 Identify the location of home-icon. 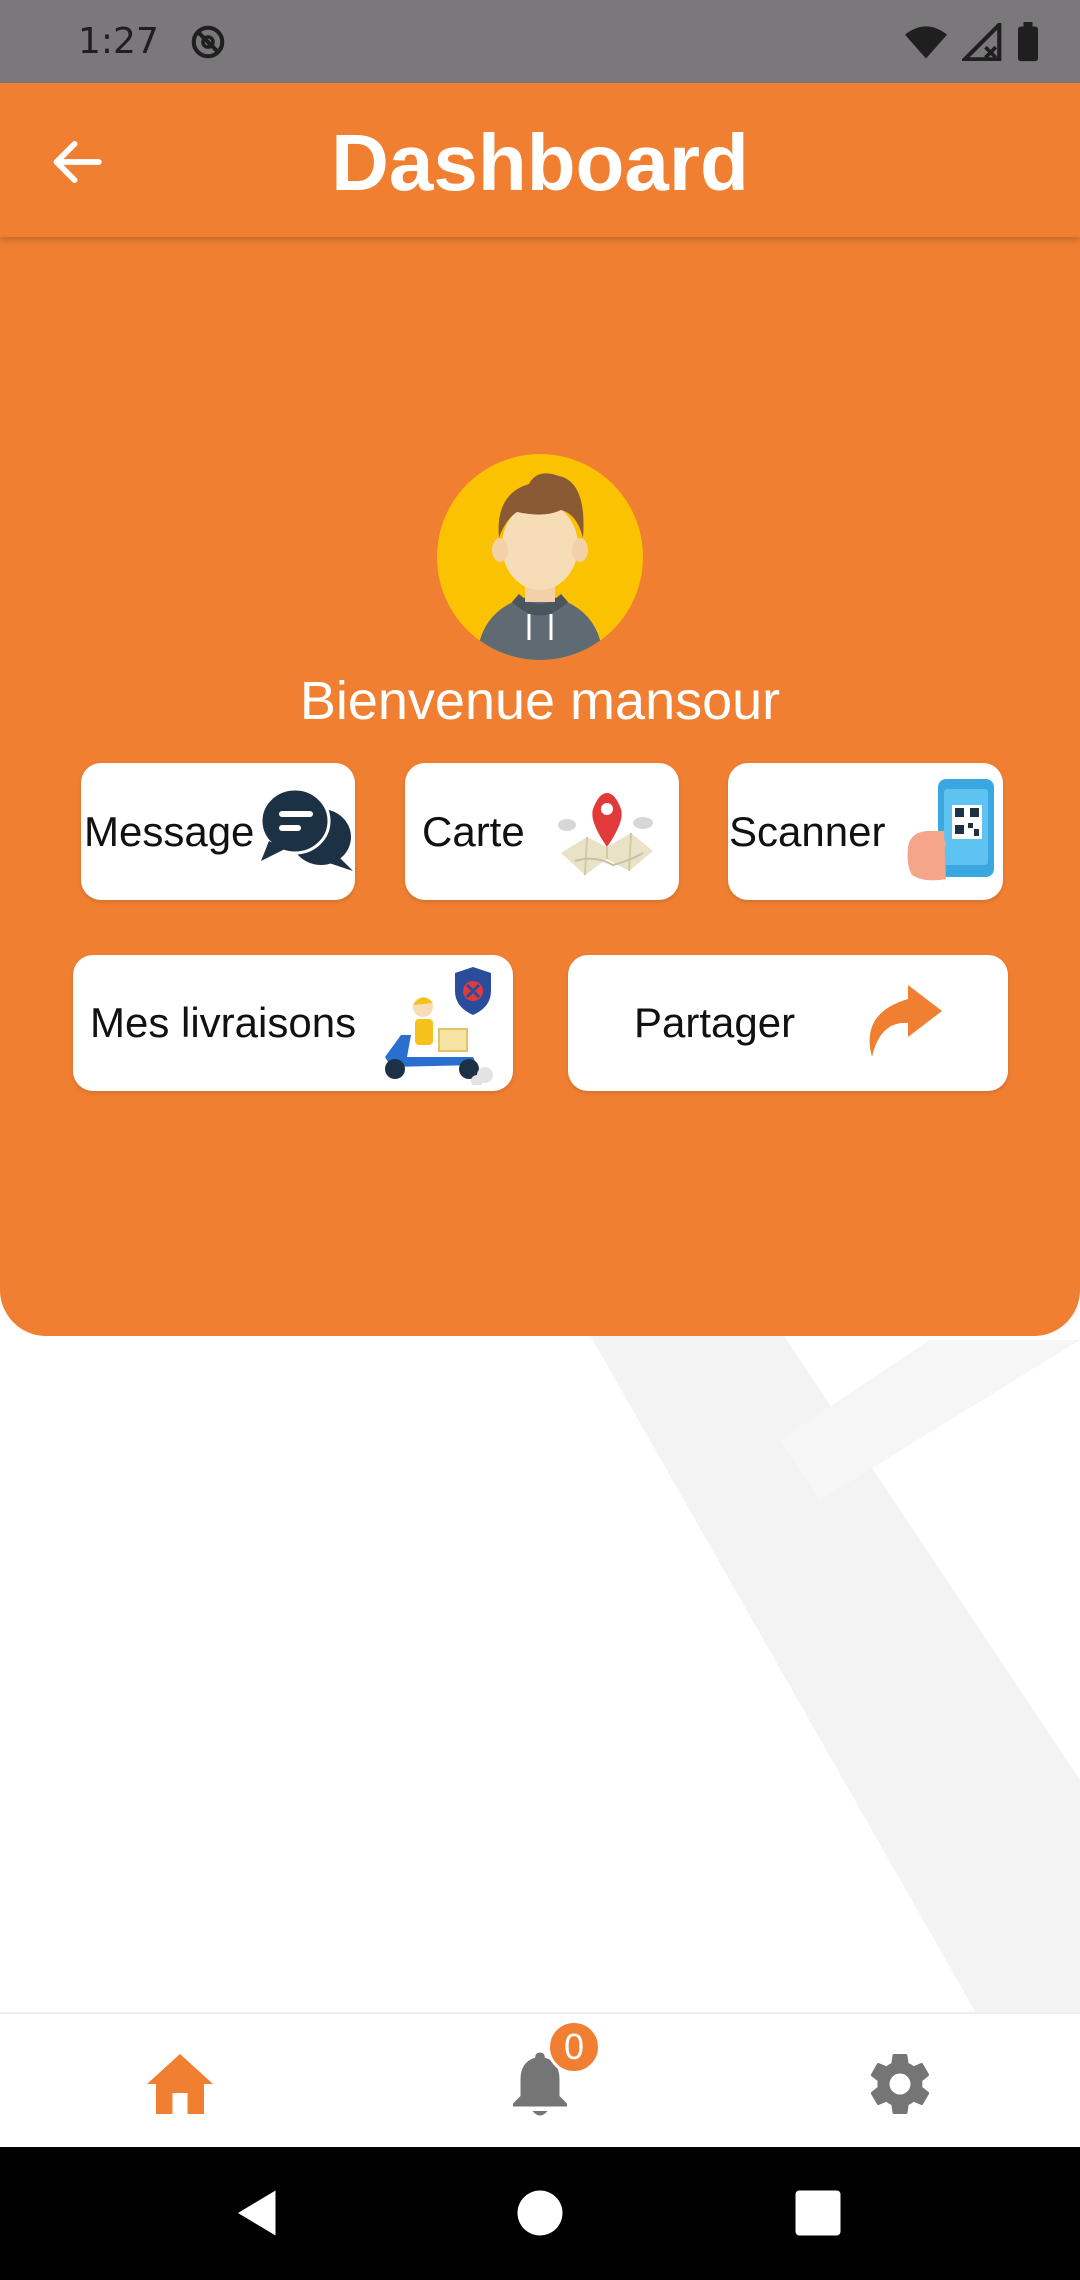
(180, 2084).